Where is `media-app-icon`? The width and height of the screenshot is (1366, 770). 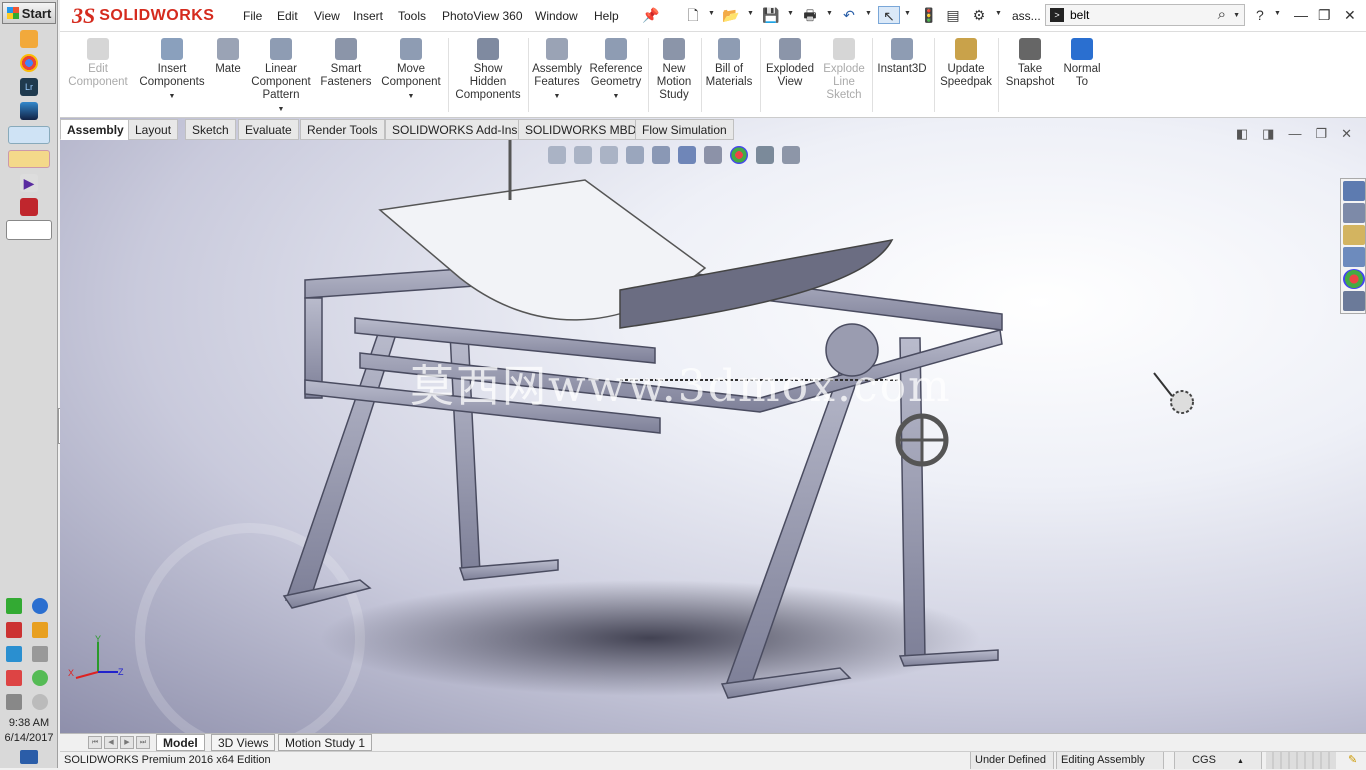
media-app-icon is located at coordinates (29, 39).